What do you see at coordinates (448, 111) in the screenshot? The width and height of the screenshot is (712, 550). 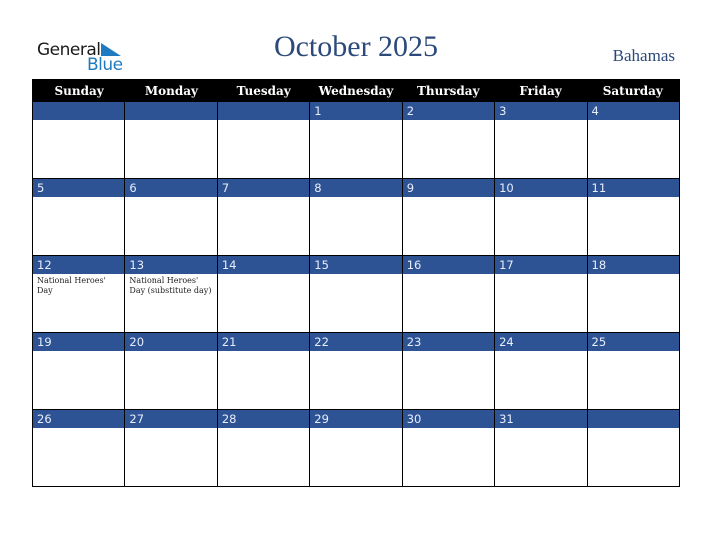 I see `day-number: 2` at bounding box center [448, 111].